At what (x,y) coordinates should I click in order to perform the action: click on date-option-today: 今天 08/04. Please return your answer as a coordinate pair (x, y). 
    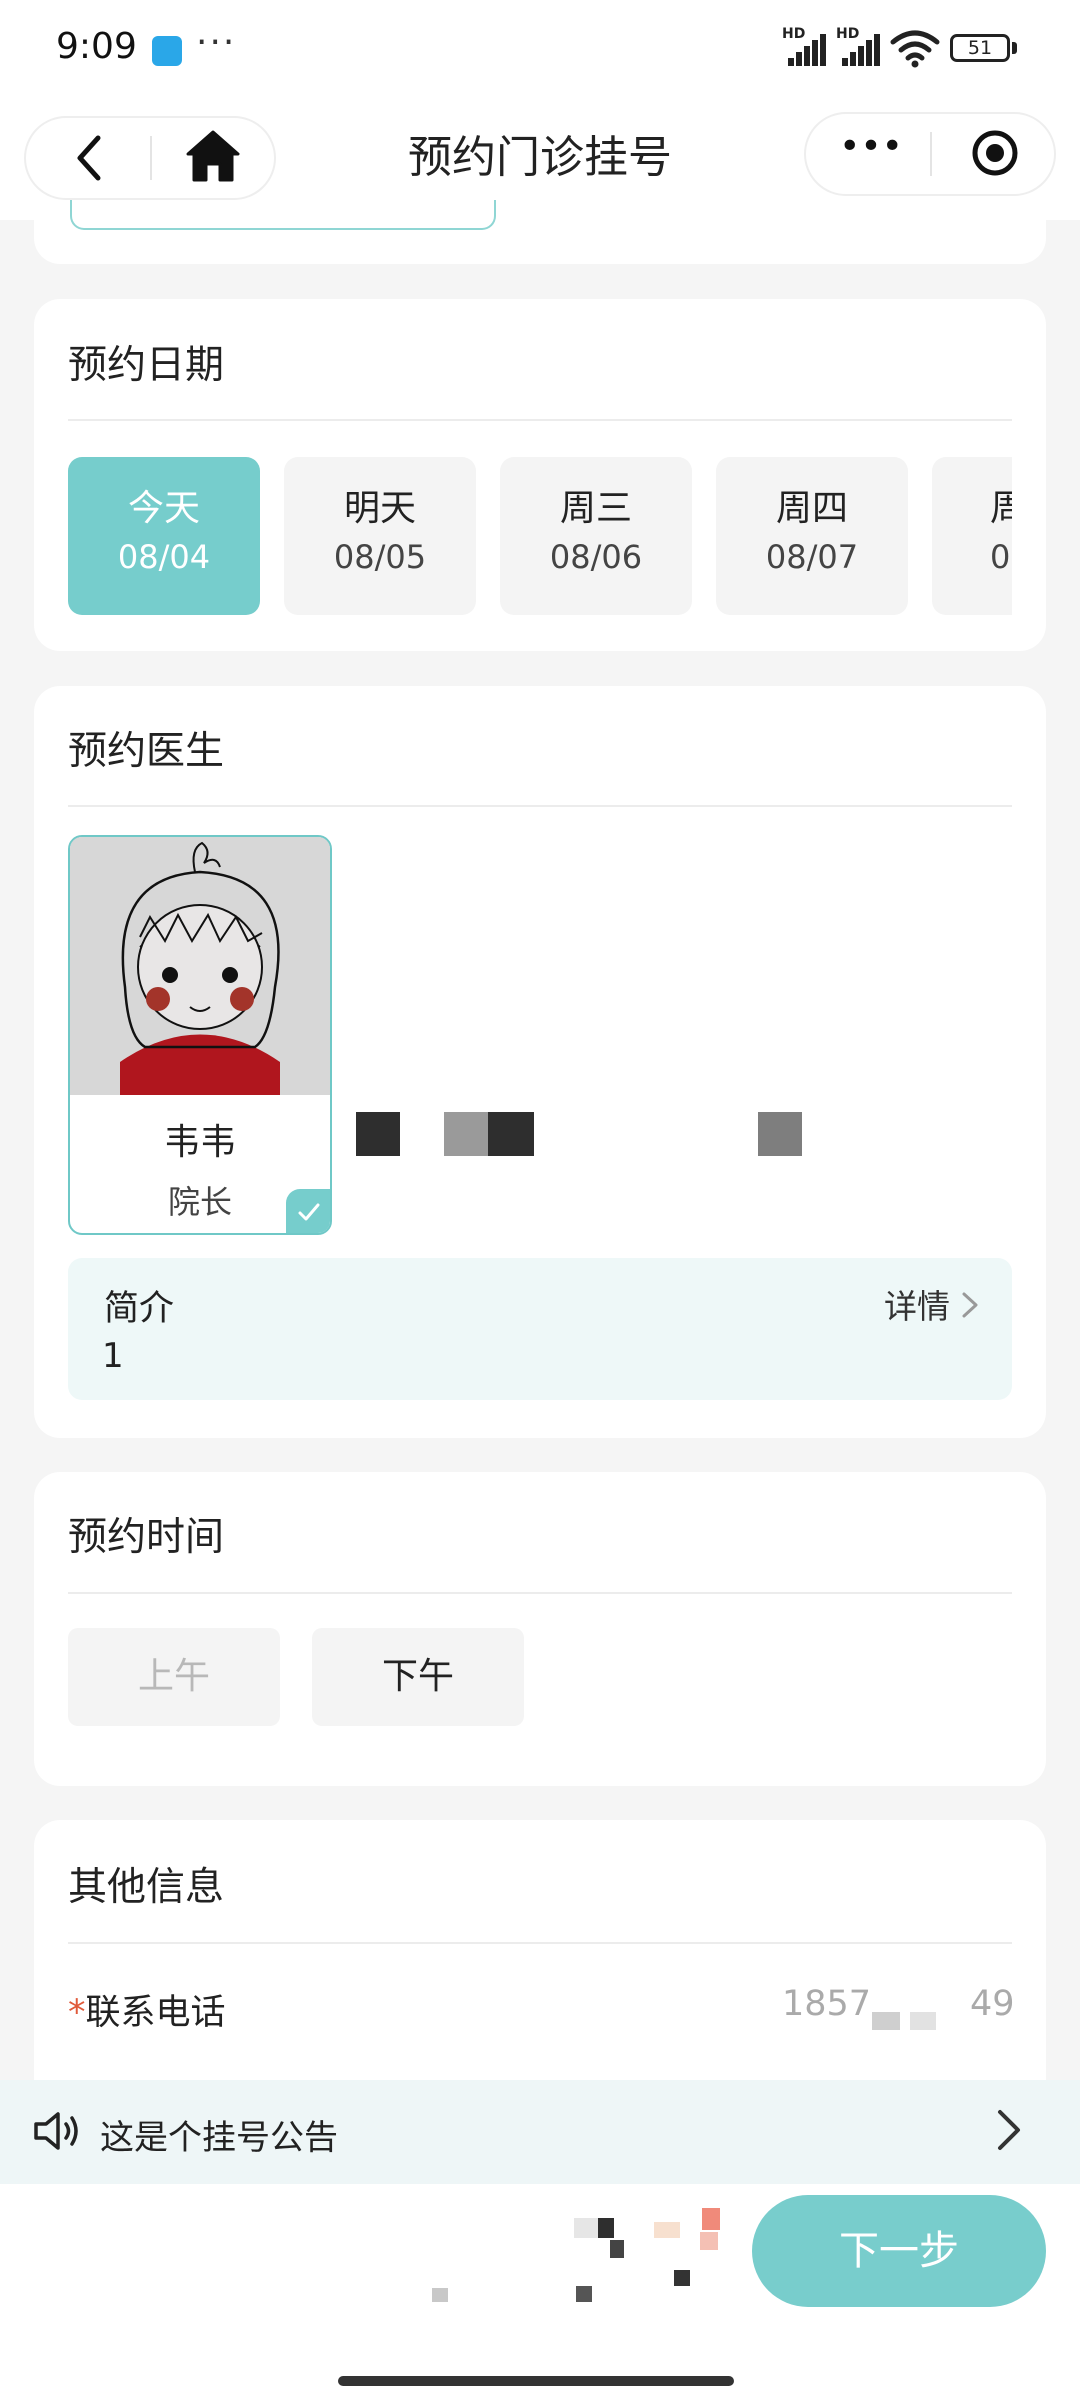
    Looking at the image, I should click on (164, 536).